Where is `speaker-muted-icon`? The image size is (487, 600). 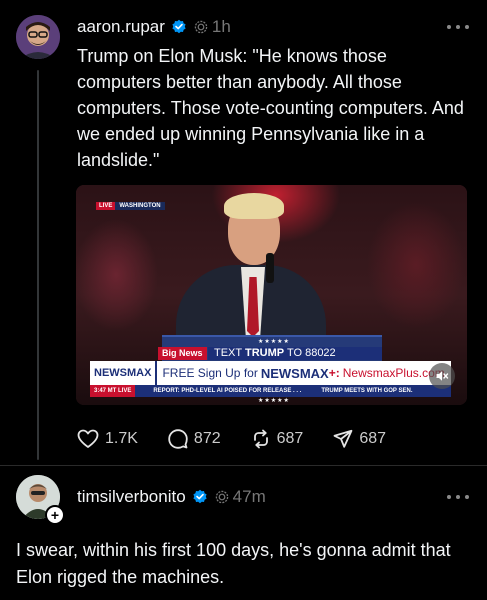
speaker-muted-icon is located at coordinates (442, 376).